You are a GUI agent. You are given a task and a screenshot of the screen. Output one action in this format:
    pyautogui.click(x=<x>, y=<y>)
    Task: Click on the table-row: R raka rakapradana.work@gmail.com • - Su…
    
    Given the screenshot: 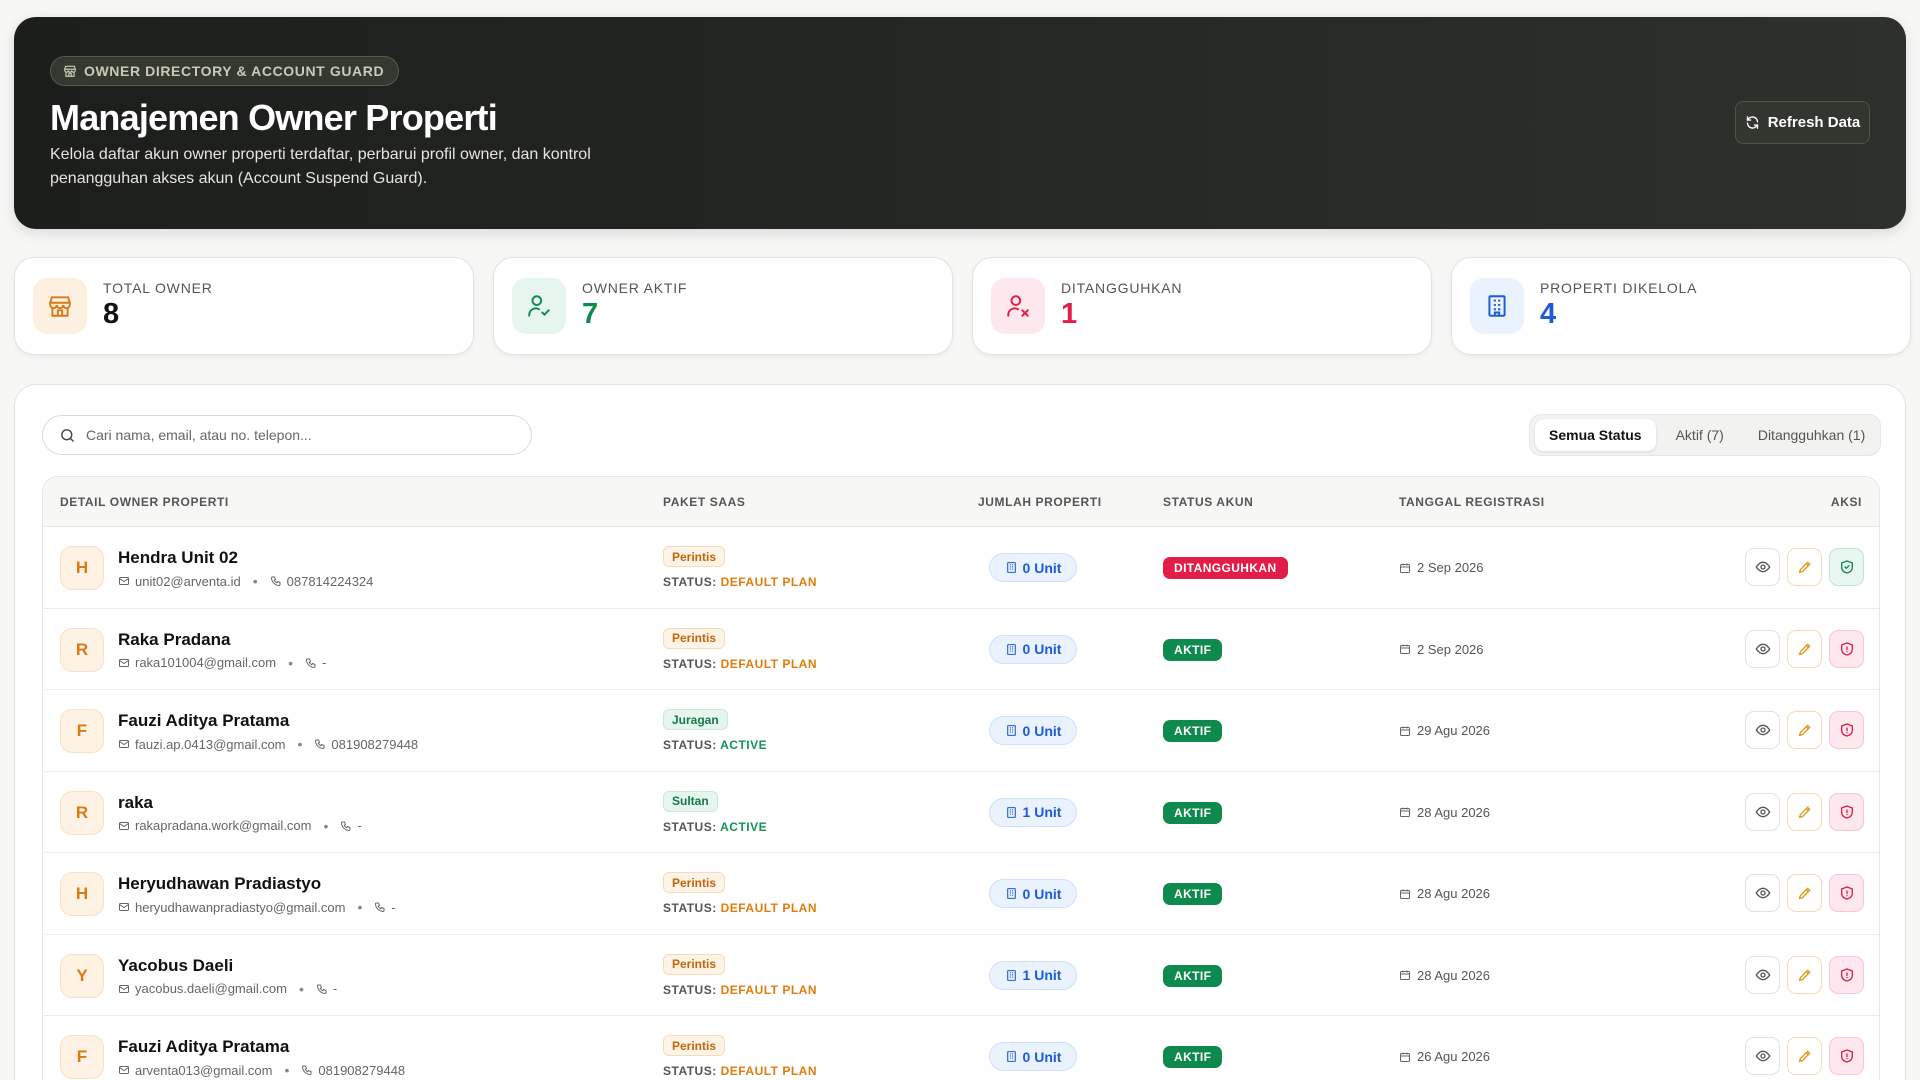 What is the action you would take?
    pyautogui.click(x=961, y=812)
    